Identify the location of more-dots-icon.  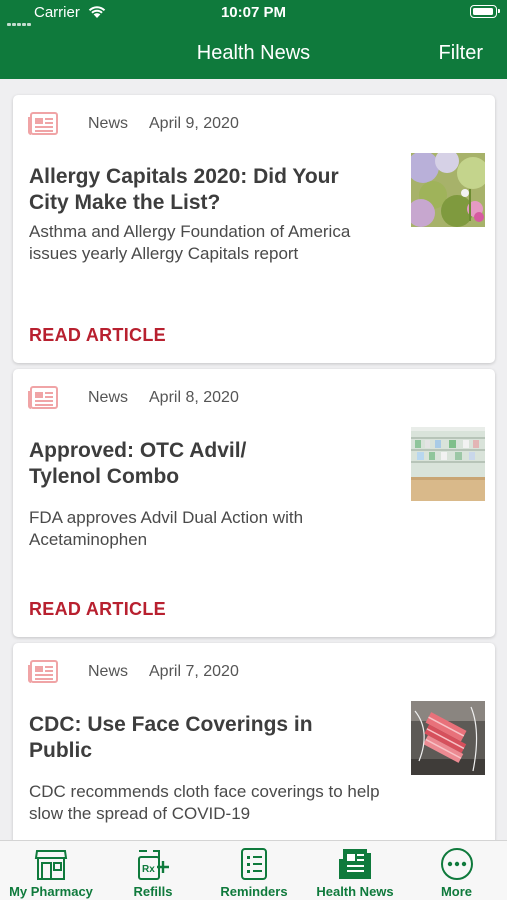
(456, 864).